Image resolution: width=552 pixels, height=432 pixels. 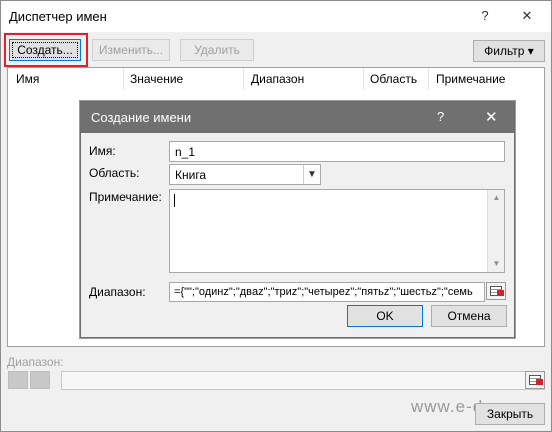 I want to click on dialog-help-icon: ?, so click(x=440, y=116).